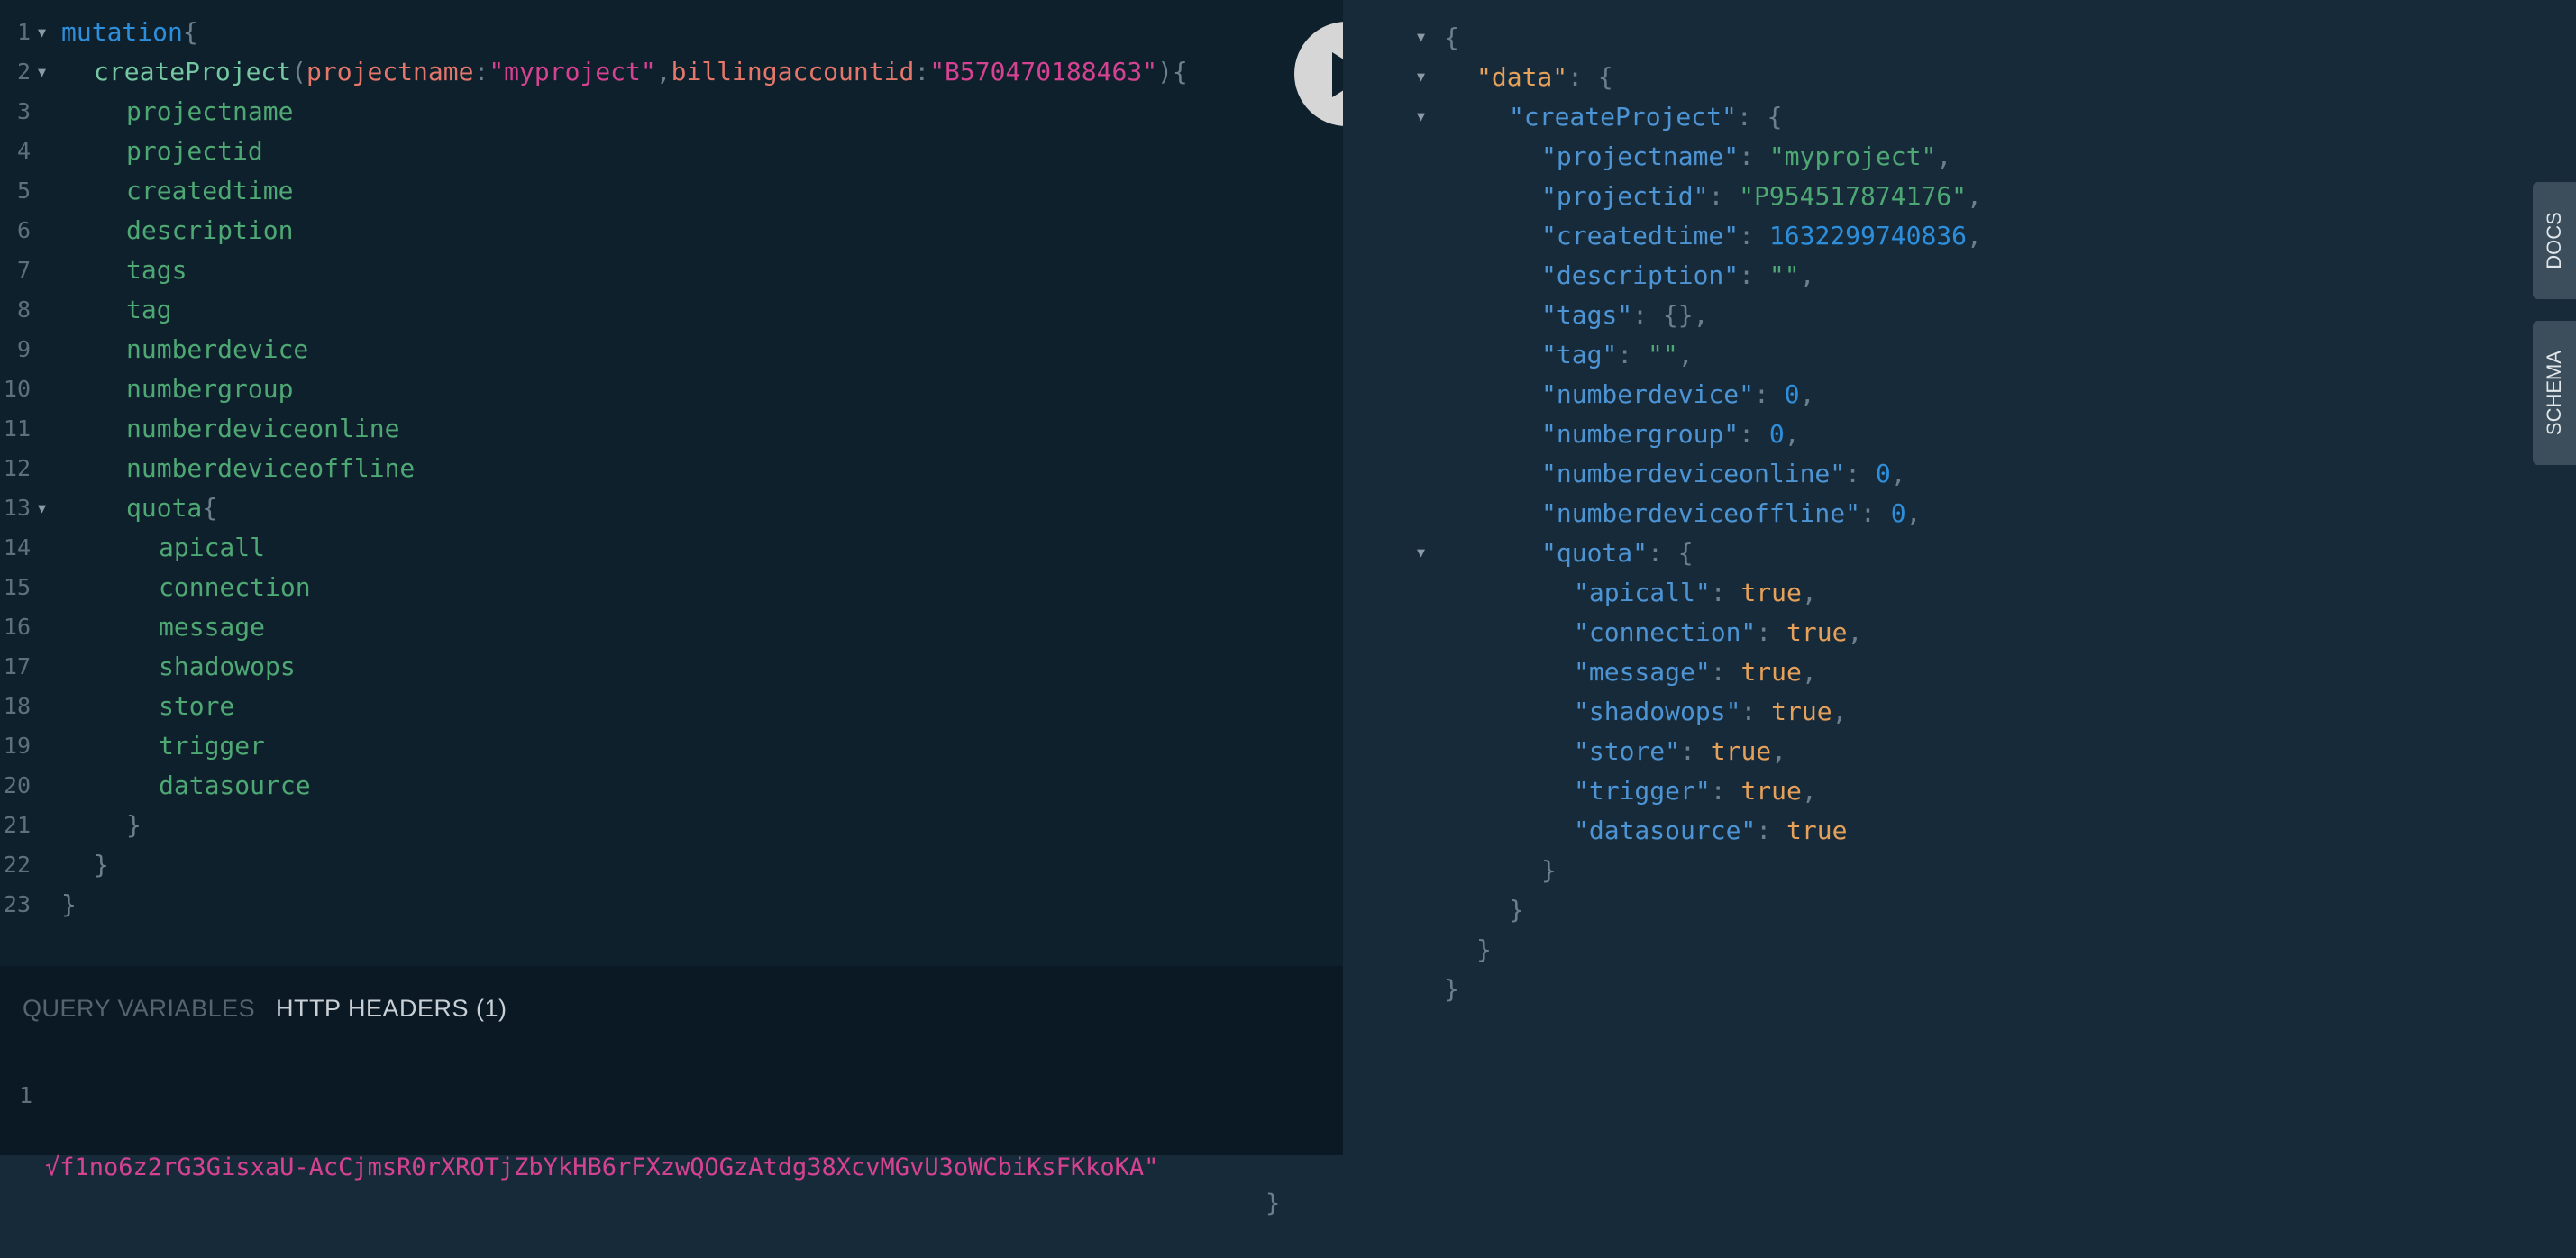  Describe the element at coordinates (671, 587) in the screenshot. I see `code-line: 15 connection` at that location.